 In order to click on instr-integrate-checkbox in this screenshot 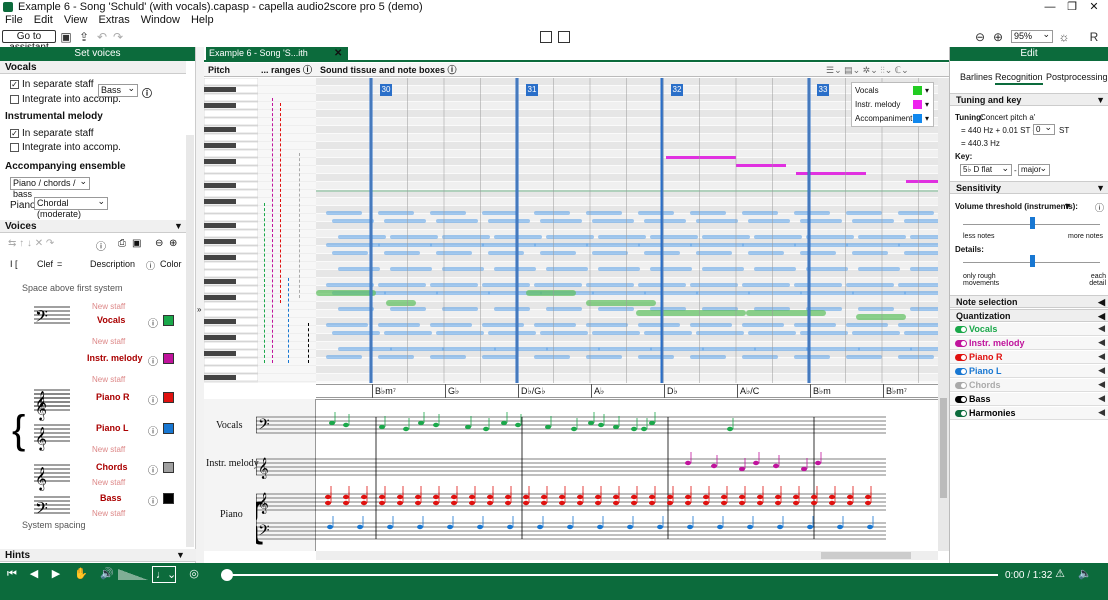, I will do `click(14, 147)`.